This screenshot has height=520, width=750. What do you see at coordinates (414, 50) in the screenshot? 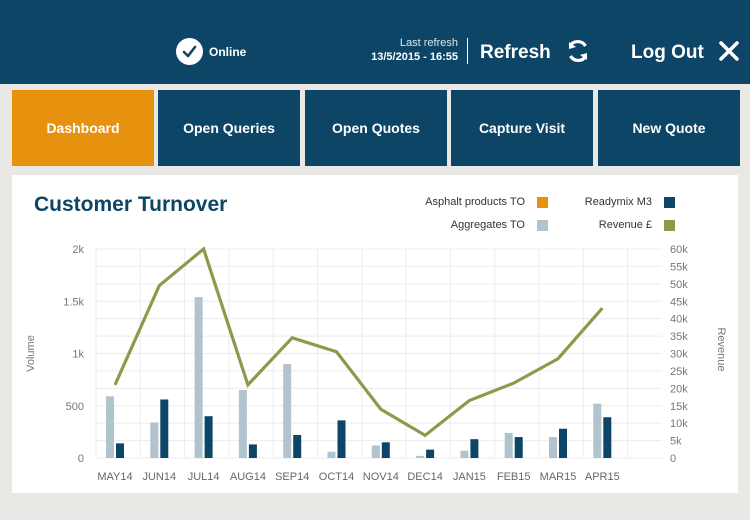
I see `last-refresh-info: Last refresh 13/5/2015 - 16:55` at bounding box center [414, 50].